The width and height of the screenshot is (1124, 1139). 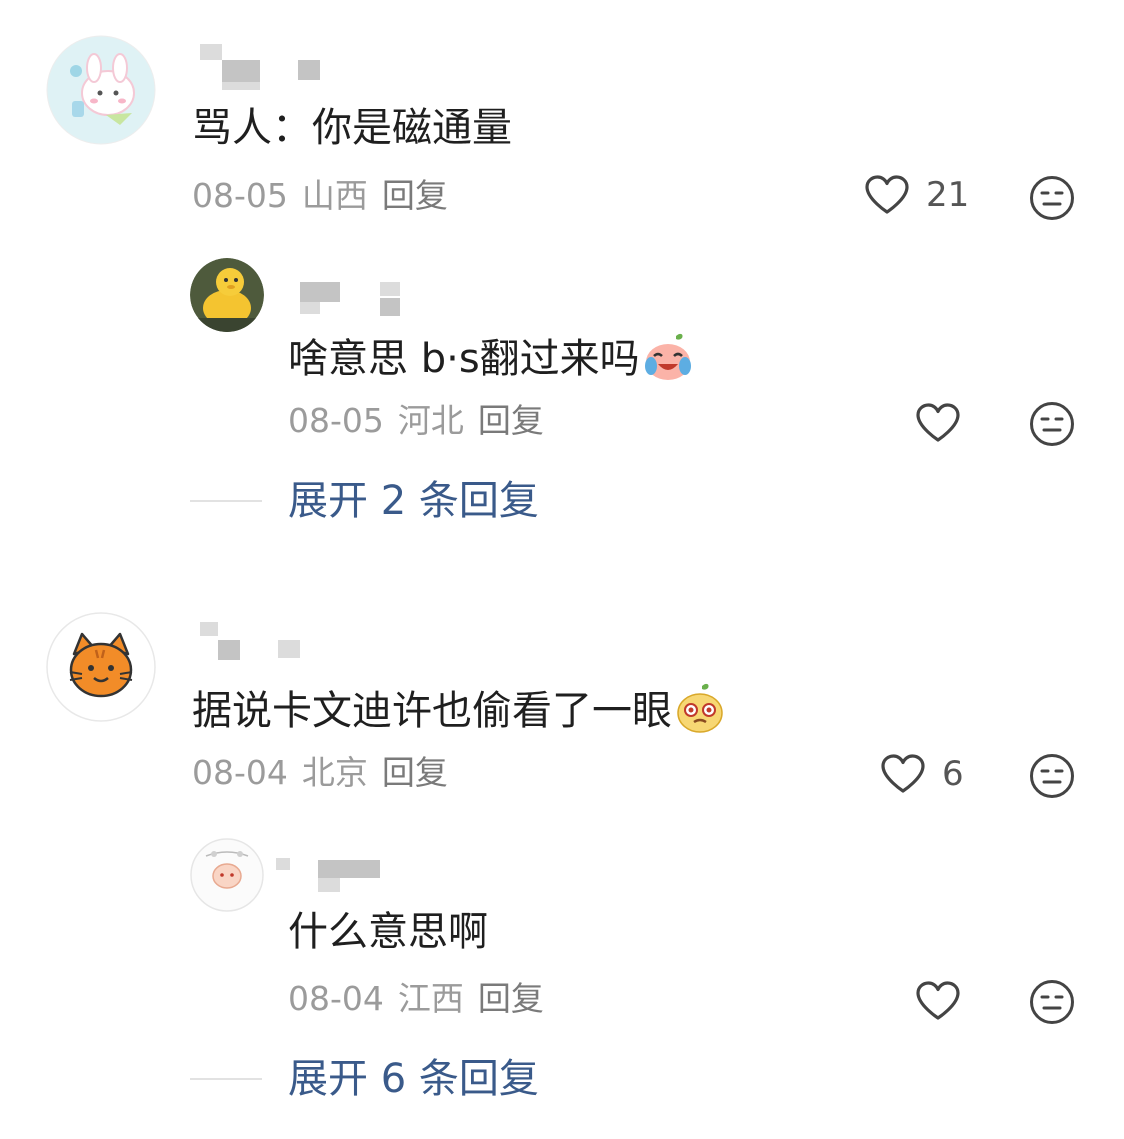 What do you see at coordinates (948, 195) in the screenshot?
I see `like-count: 21` at bounding box center [948, 195].